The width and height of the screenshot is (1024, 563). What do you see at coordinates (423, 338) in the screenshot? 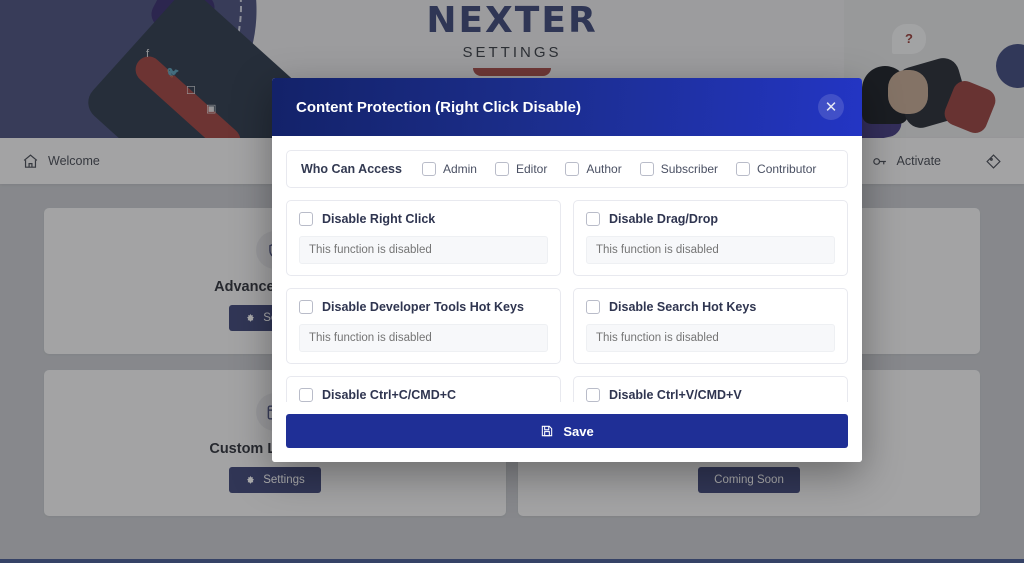
I see `message-input-devtools-hotkeys` at bounding box center [423, 338].